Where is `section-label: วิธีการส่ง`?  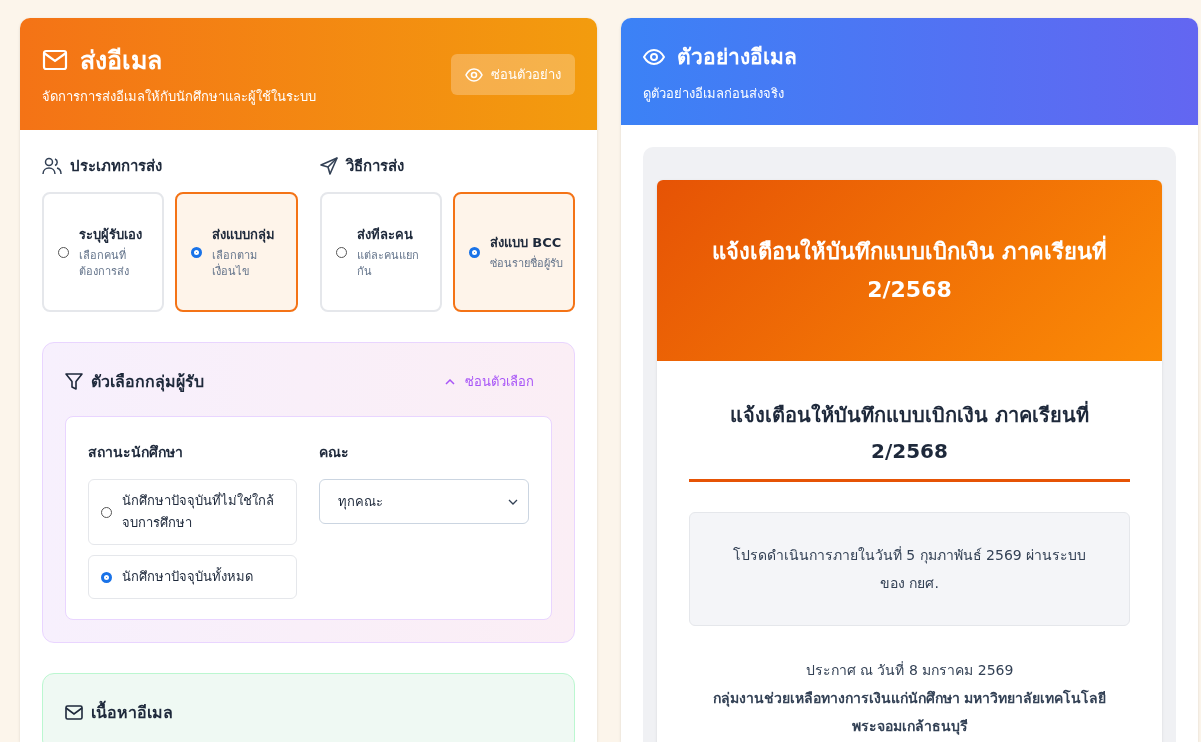 section-label: วิธีการส่ง is located at coordinates (374, 166).